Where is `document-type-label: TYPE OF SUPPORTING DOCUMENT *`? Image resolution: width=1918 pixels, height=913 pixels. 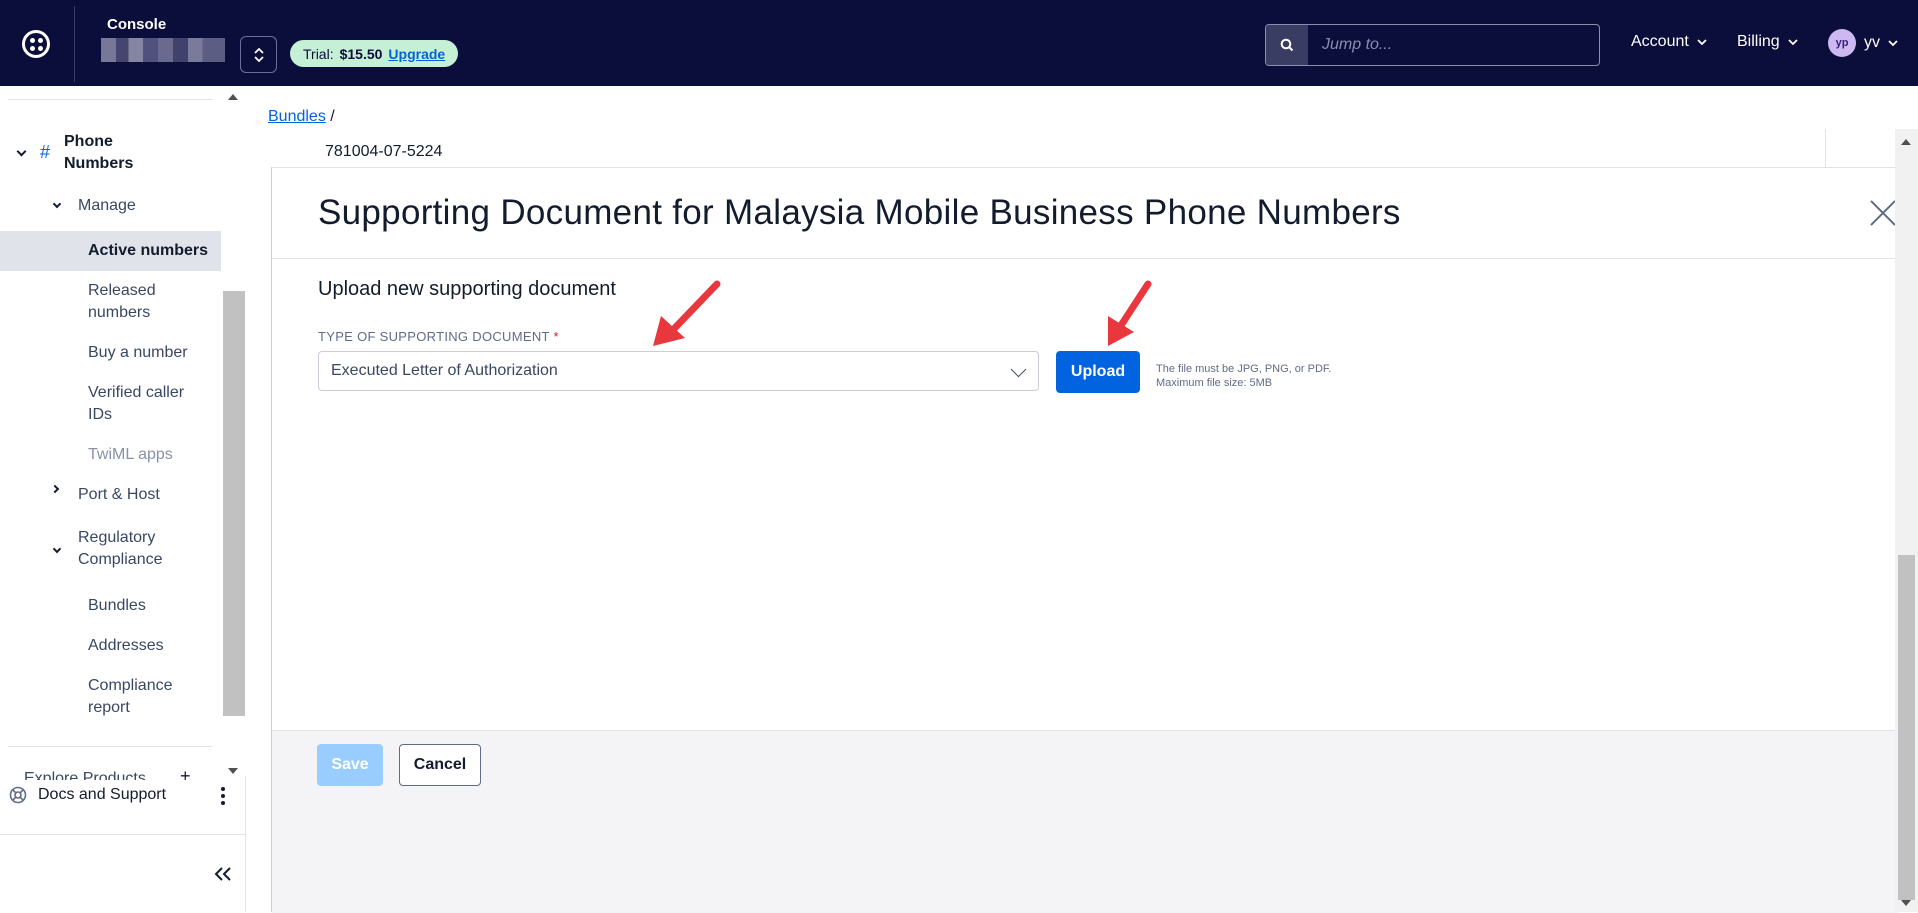
document-type-label: TYPE OF SUPPORTING DOCUMENT * is located at coordinates (438, 336).